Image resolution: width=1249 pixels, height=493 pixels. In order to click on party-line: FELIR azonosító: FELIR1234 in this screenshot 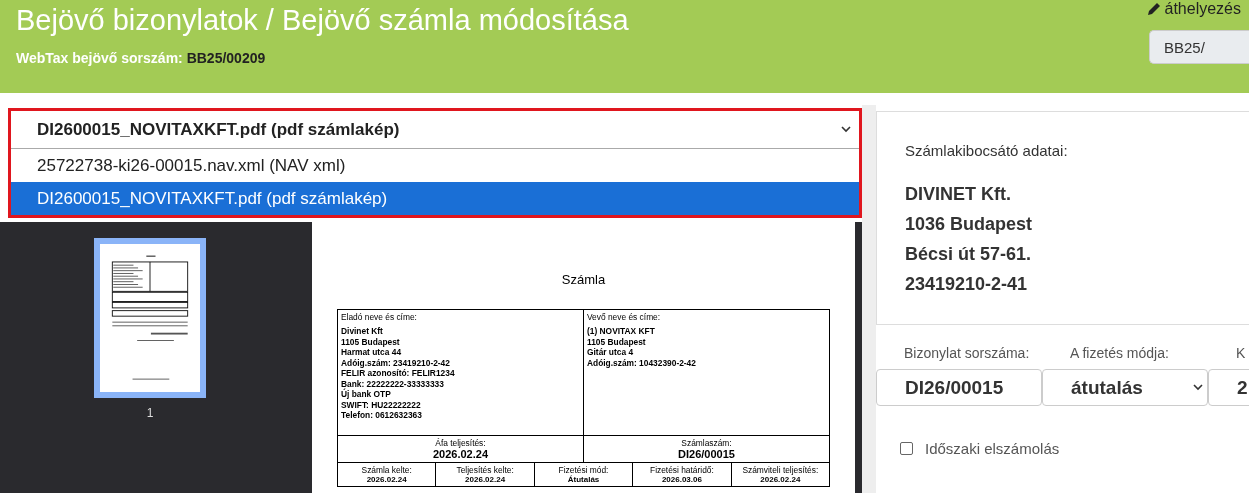, I will do `click(398, 373)`.